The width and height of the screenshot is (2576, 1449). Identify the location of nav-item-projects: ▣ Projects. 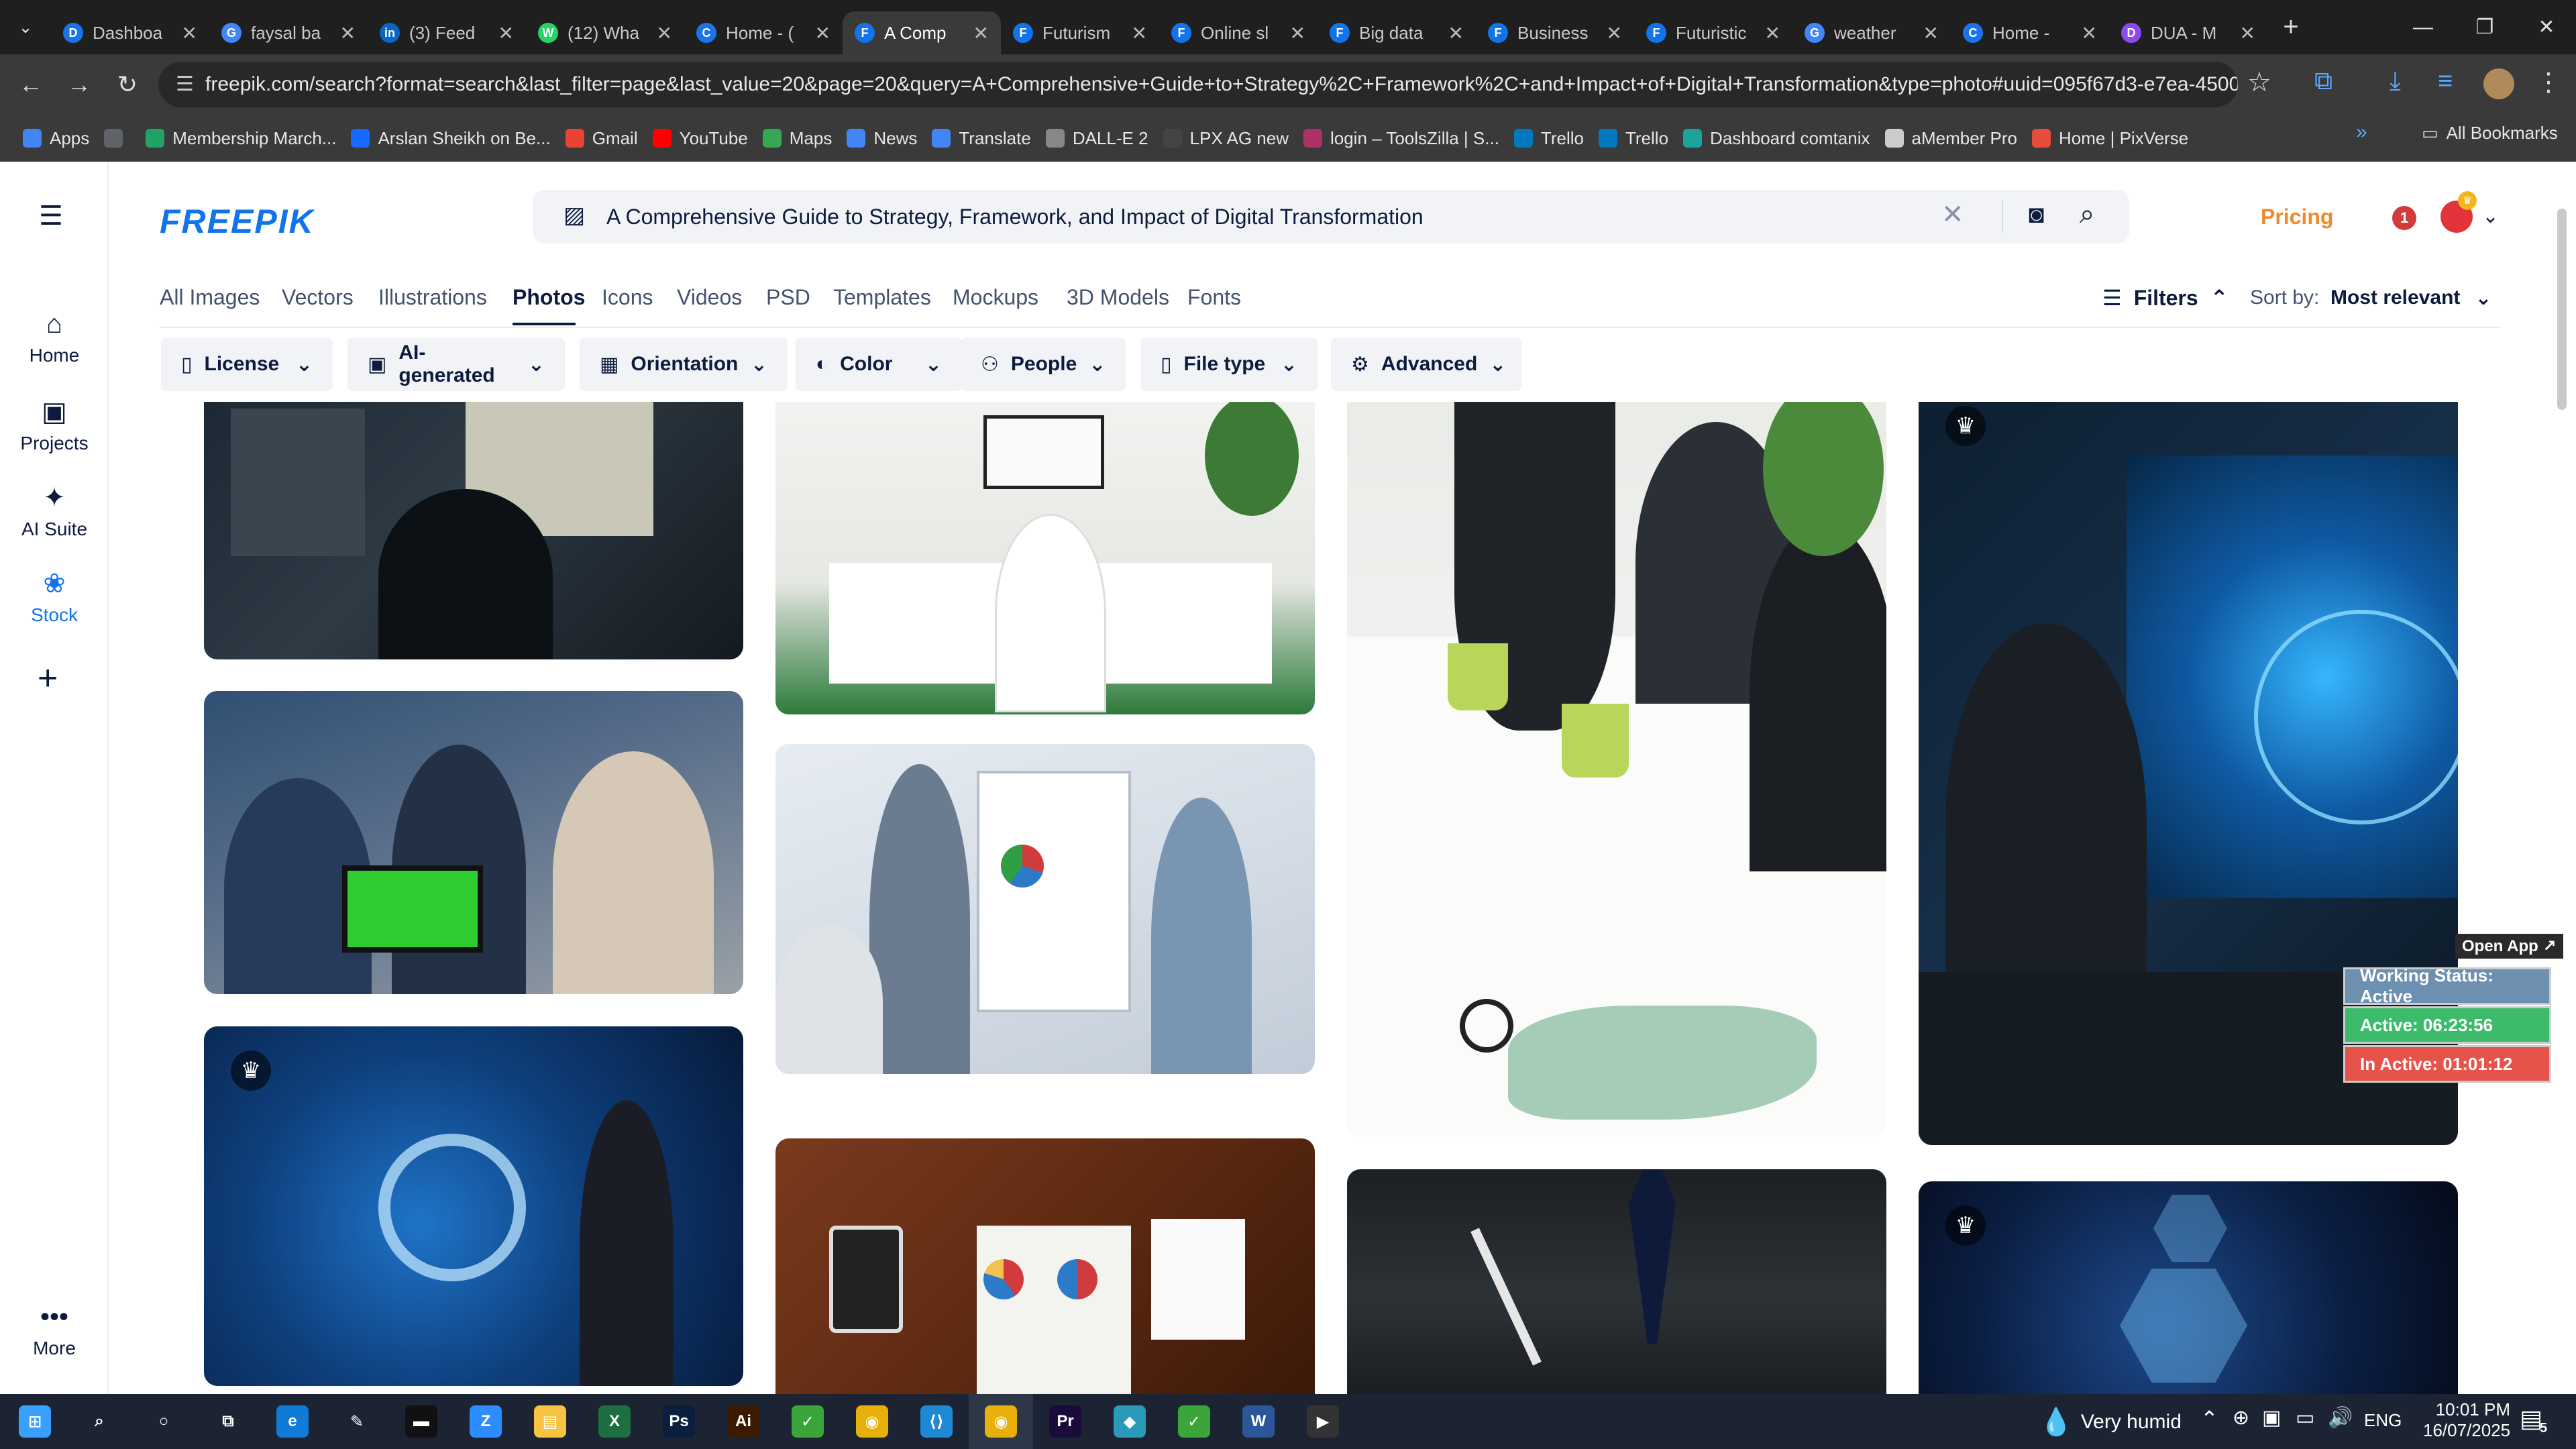
(54, 425).